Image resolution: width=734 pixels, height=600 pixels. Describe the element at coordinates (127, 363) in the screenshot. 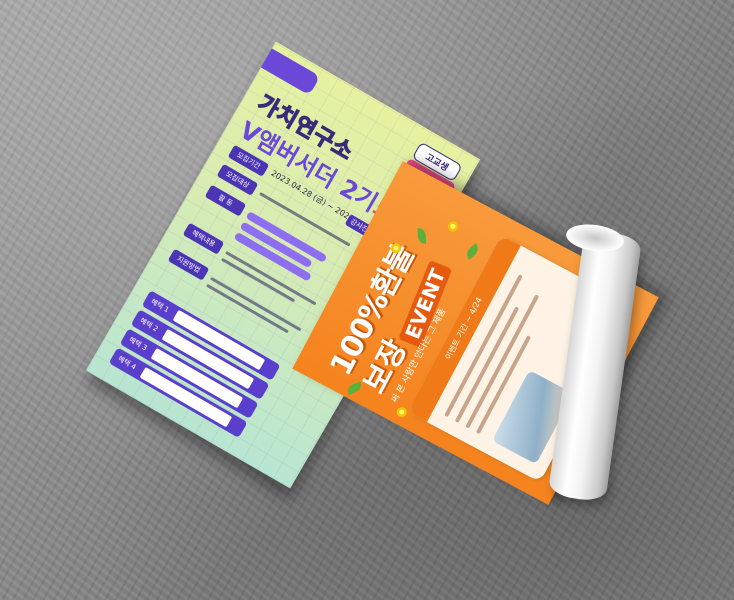

I see `benefit-tab-label: 혜택 4` at that location.